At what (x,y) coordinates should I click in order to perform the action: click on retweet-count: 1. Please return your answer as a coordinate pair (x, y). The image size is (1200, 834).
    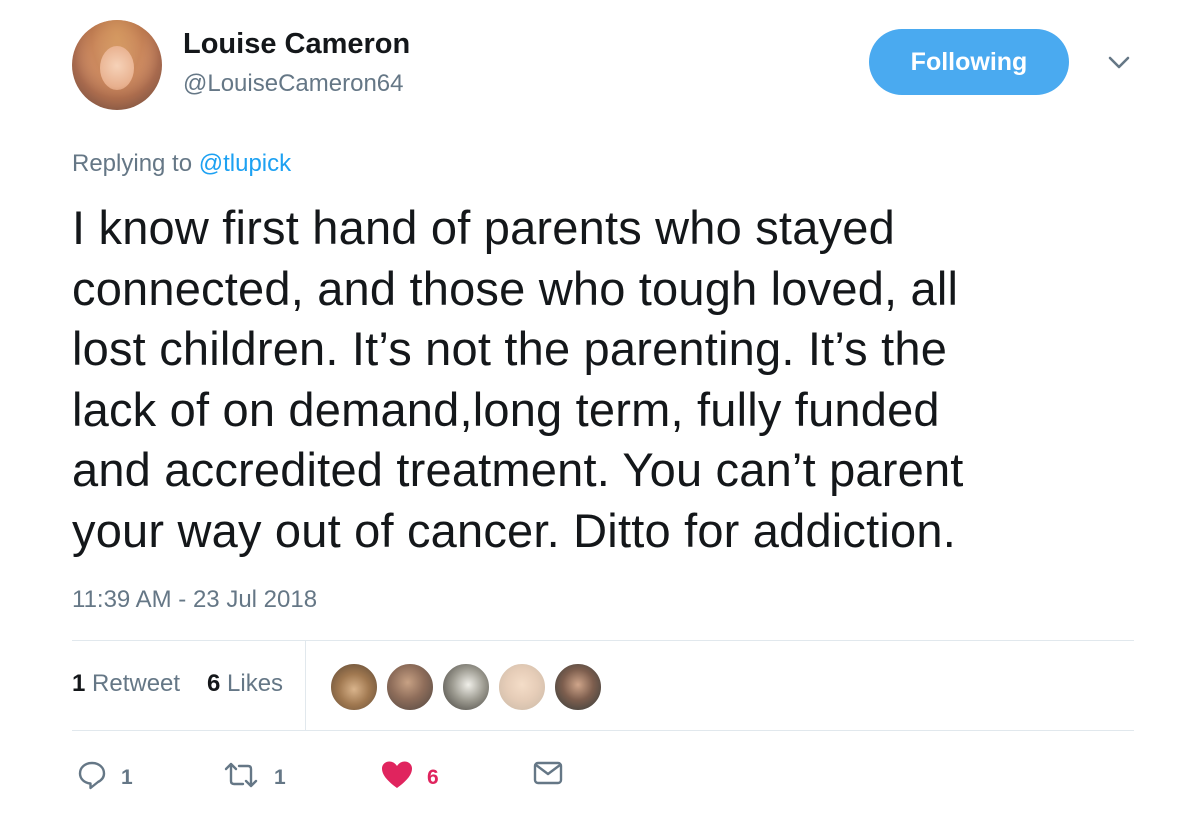
    Looking at the image, I should click on (280, 777).